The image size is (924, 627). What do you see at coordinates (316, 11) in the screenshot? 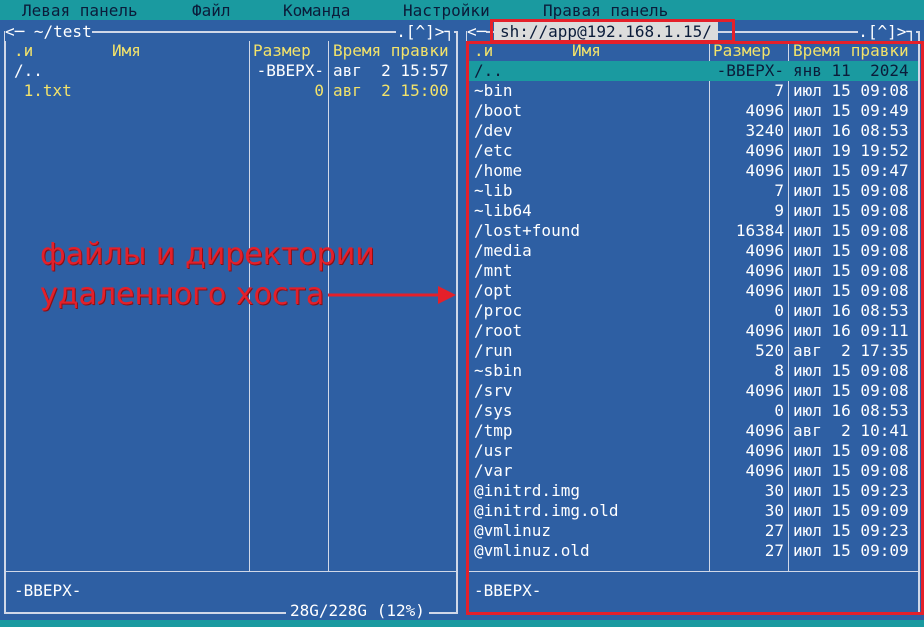
I see `menu-command: Команда` at bounding box center [316, 11].